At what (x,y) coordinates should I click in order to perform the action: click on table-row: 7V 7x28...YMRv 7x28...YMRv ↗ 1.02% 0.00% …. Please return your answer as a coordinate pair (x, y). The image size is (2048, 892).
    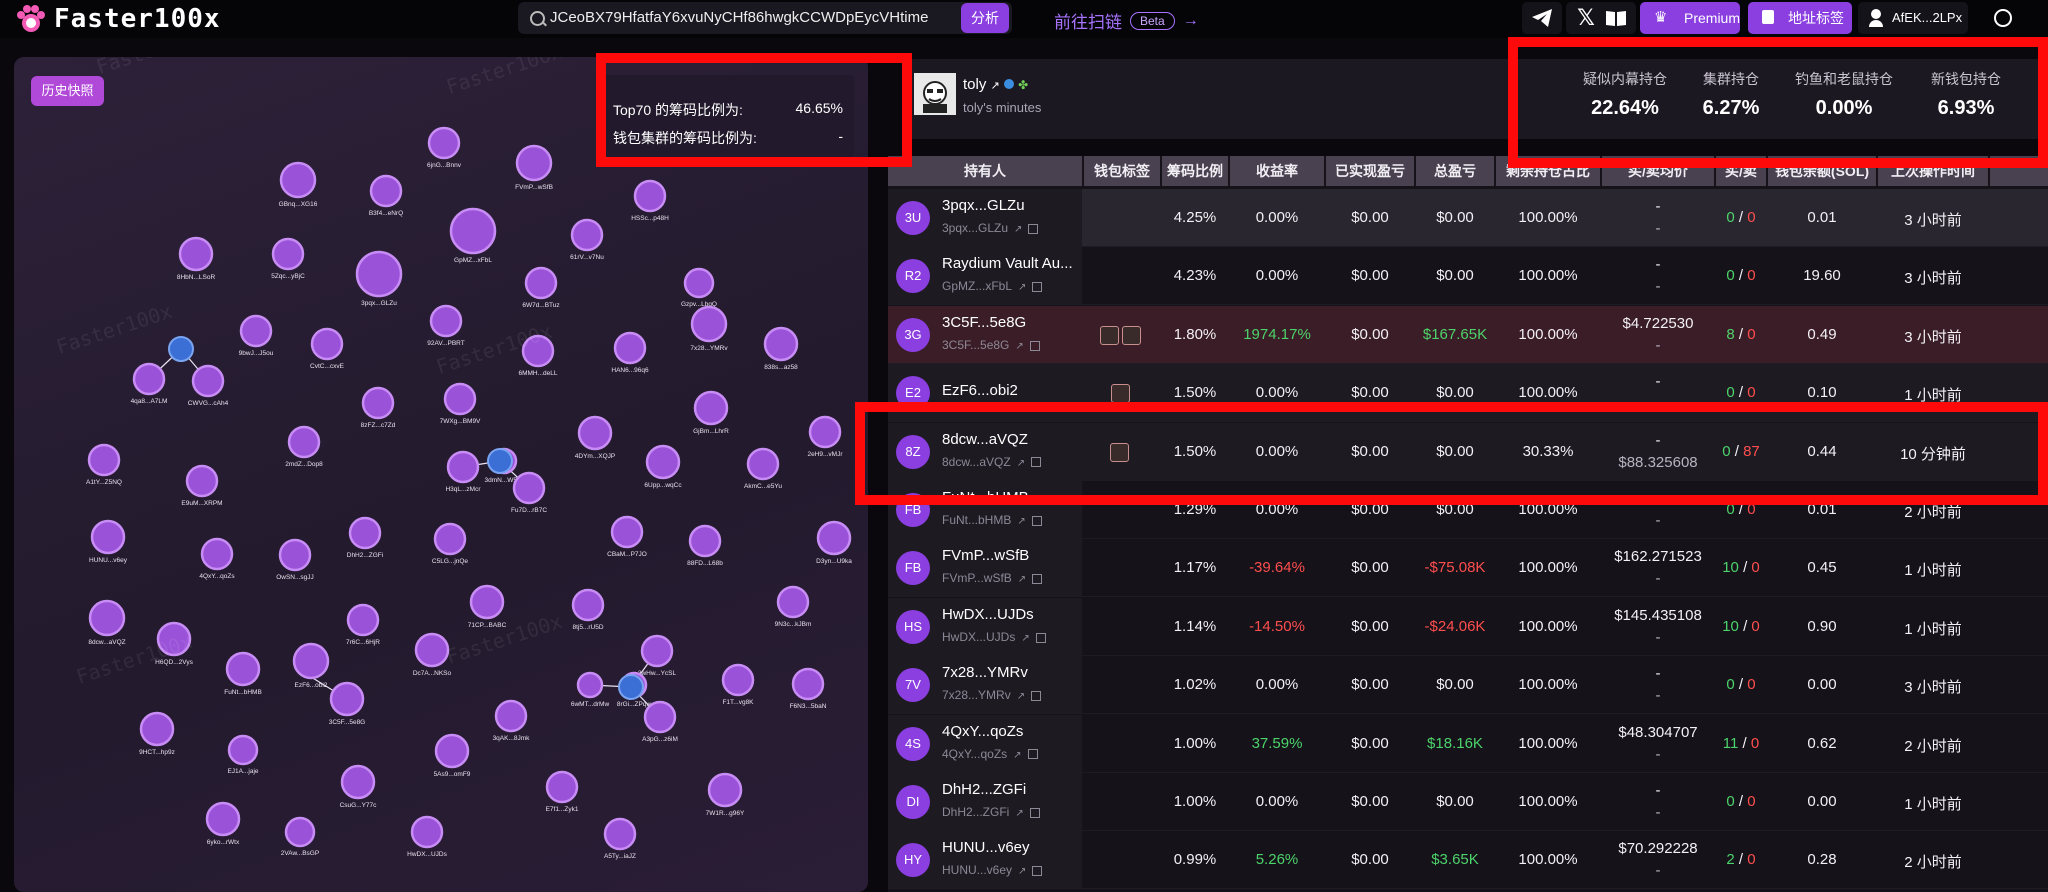
    Looking at the image, I should click on (1468, 685).